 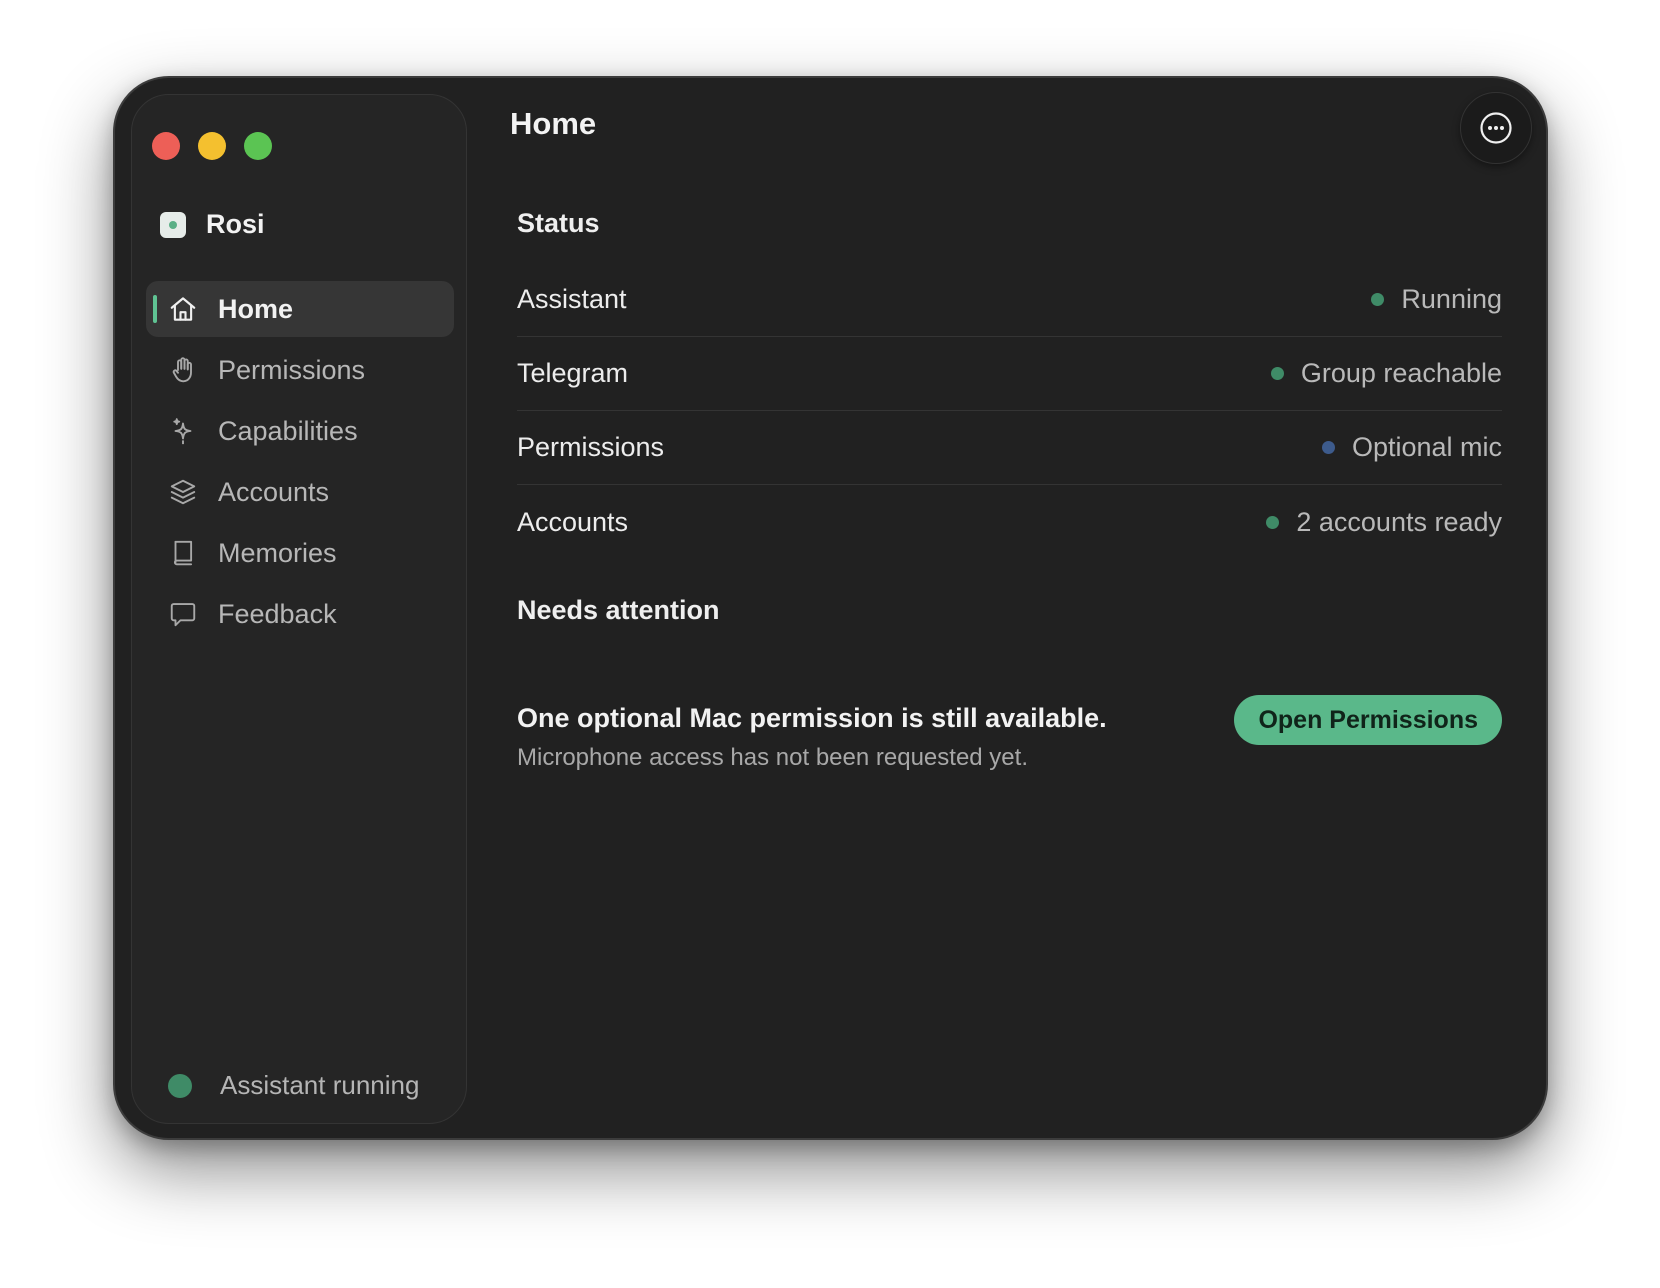 What do you see at coordinates (258, 146) in the screenshot?
I see `zoom-window-button` at bounding box center [258, 146].